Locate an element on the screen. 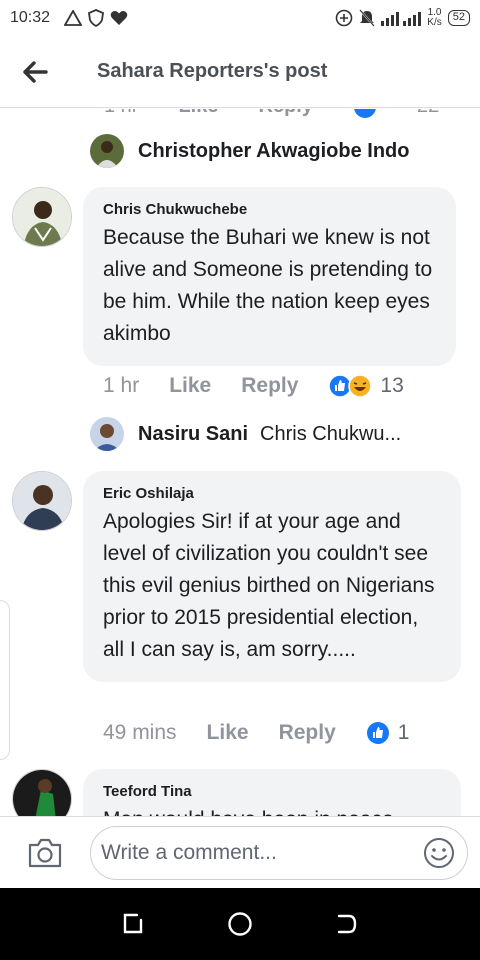 Image resolution: width=480 pixels, height=960 pixels. back-button is located at coordinates (35, 72).